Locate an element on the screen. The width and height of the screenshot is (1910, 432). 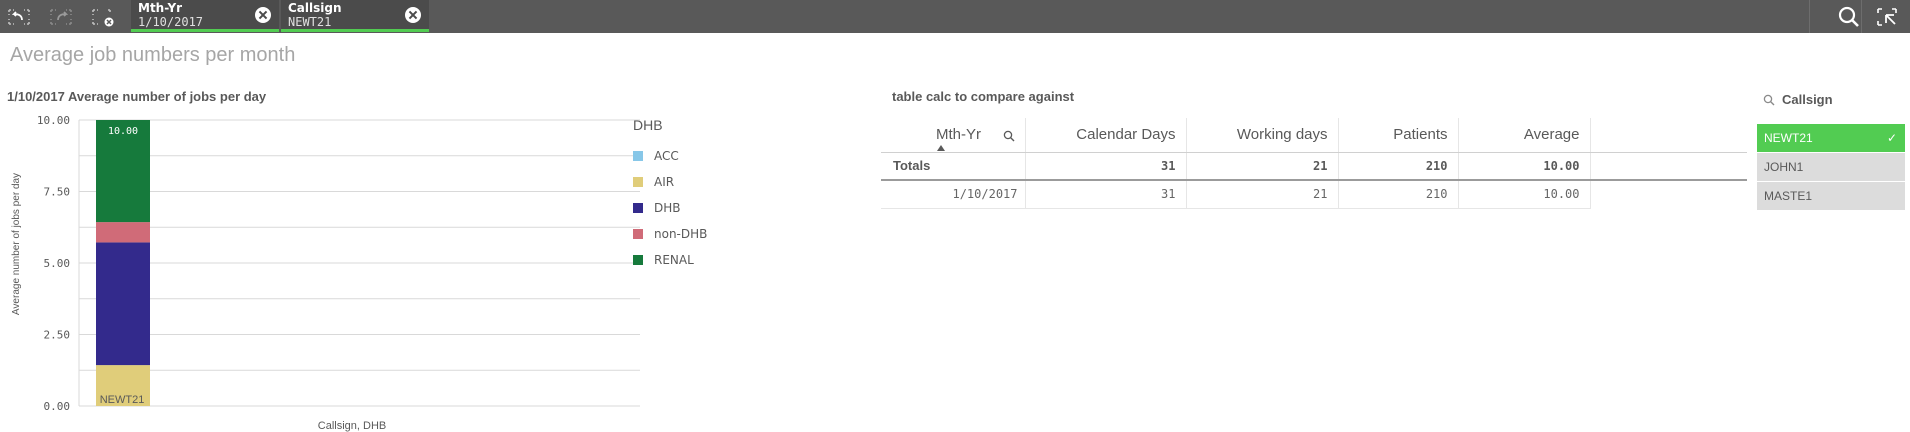
check-icon: ✓ is located at coordinates (1891, 138).